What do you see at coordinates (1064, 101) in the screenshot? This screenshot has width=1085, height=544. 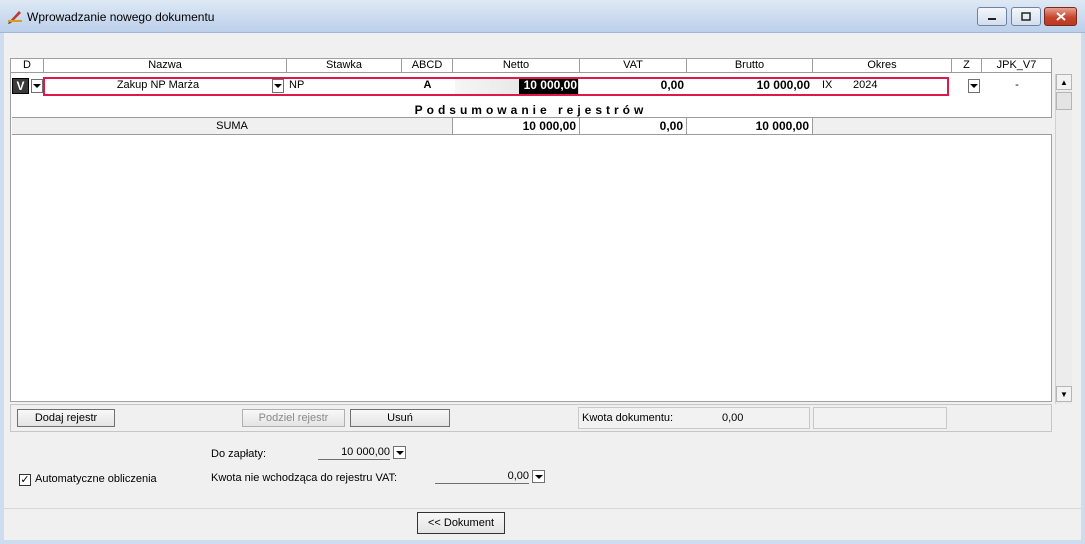 I see `scroll-thumb` at bounding box center [1064, 101].